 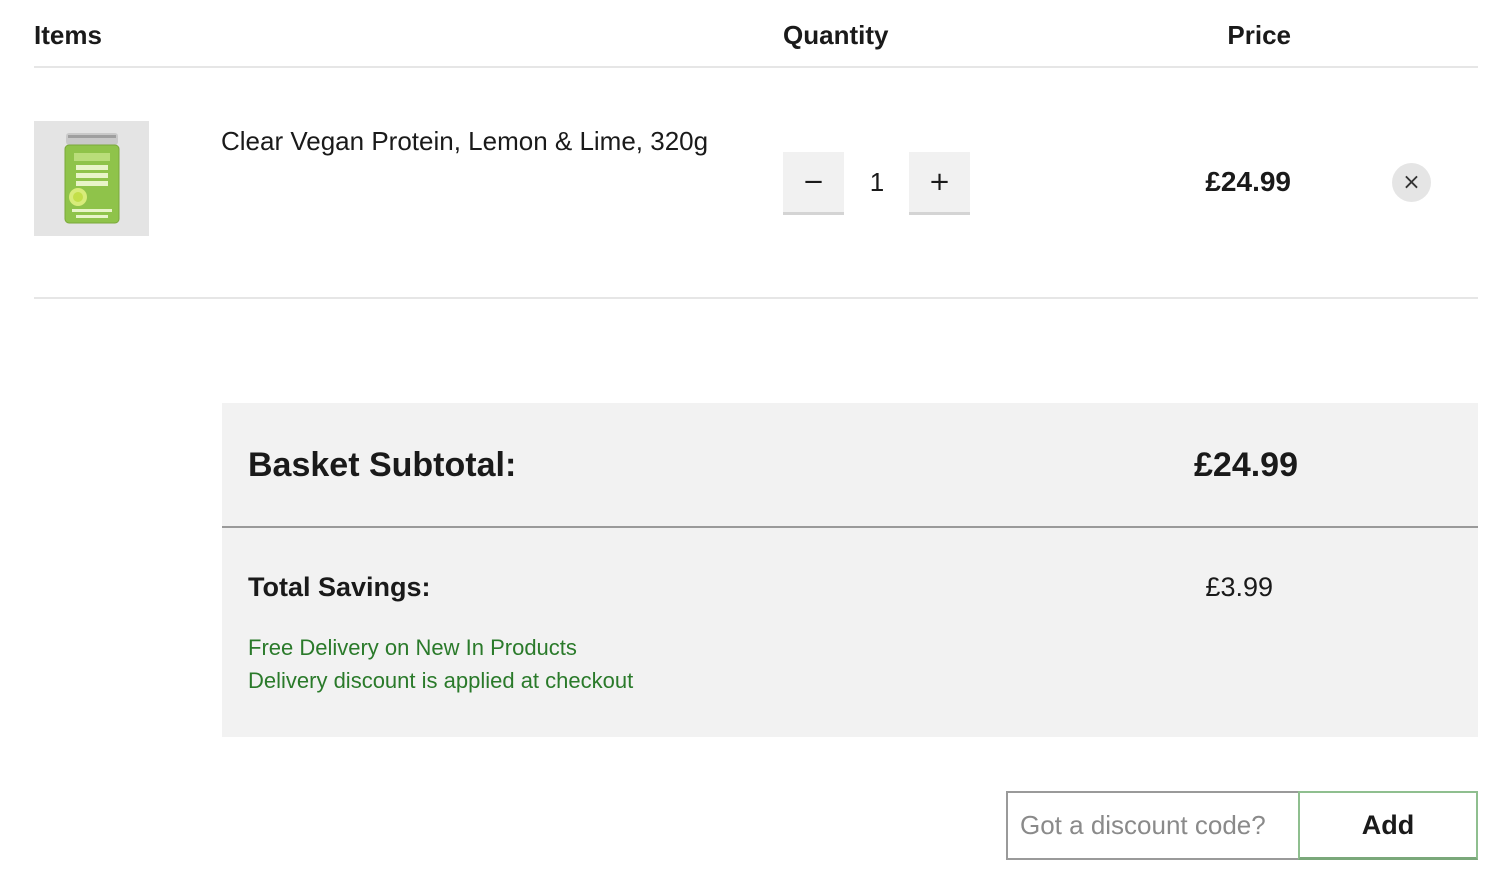 I want to click on items-column-header: Items, so click(x=68, y=35).